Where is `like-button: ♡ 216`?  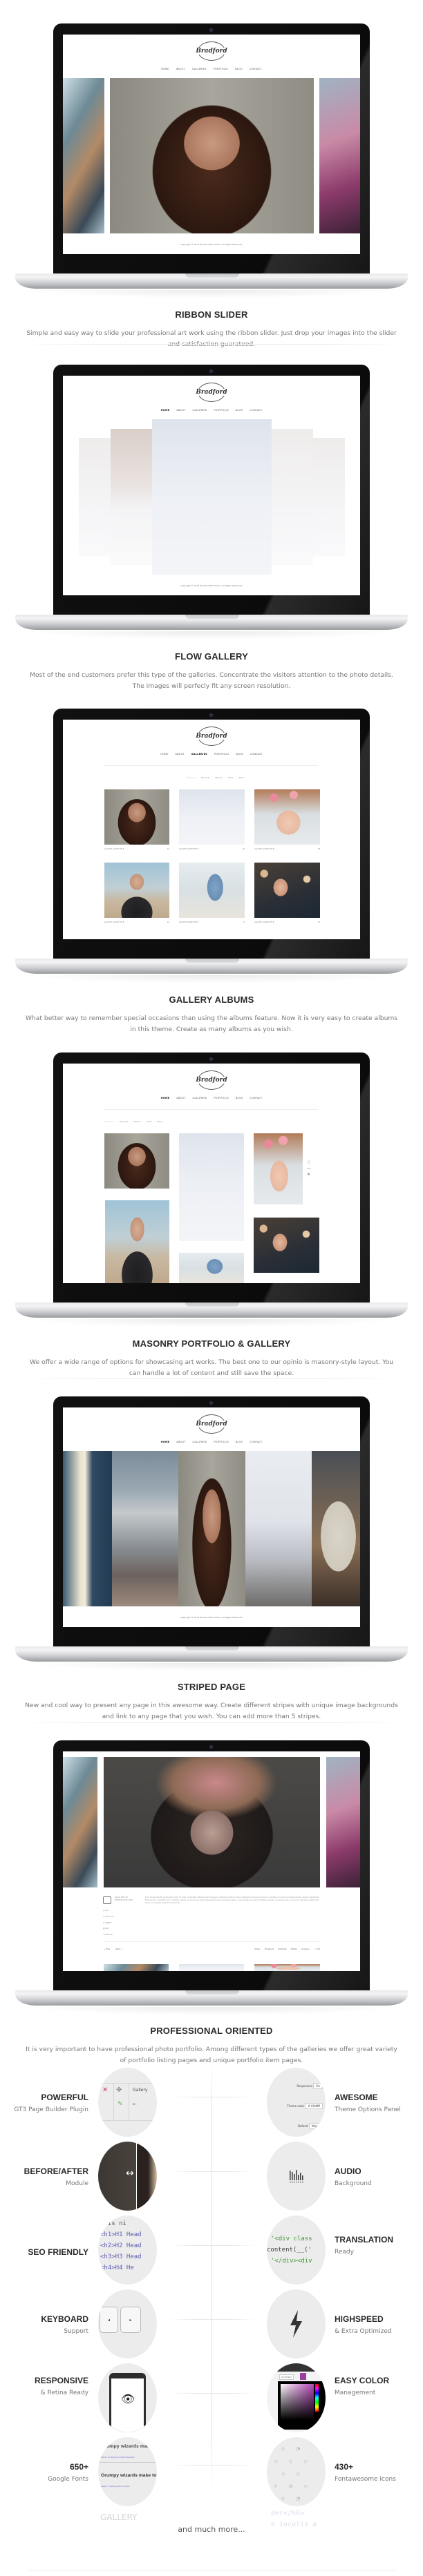
like-button: ♡ 216 is located at coordinates (317, 1949).